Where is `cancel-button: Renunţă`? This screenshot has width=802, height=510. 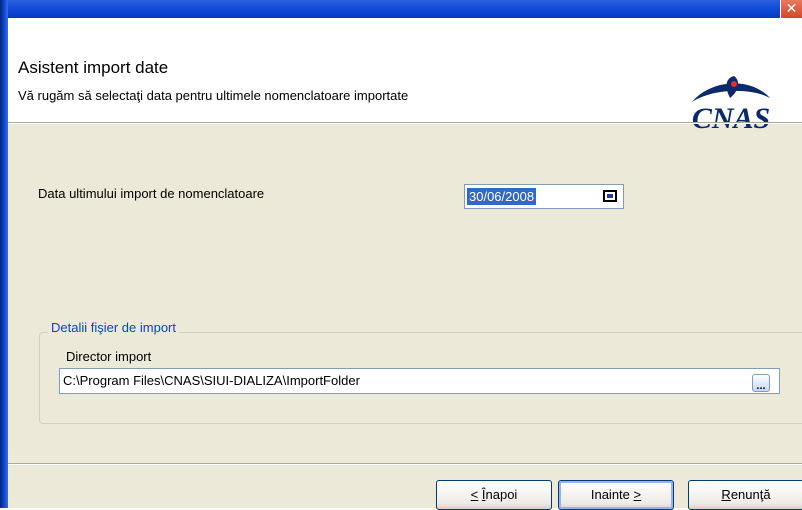 cancel-button: Renunţă is located at coordinates (745, 495).